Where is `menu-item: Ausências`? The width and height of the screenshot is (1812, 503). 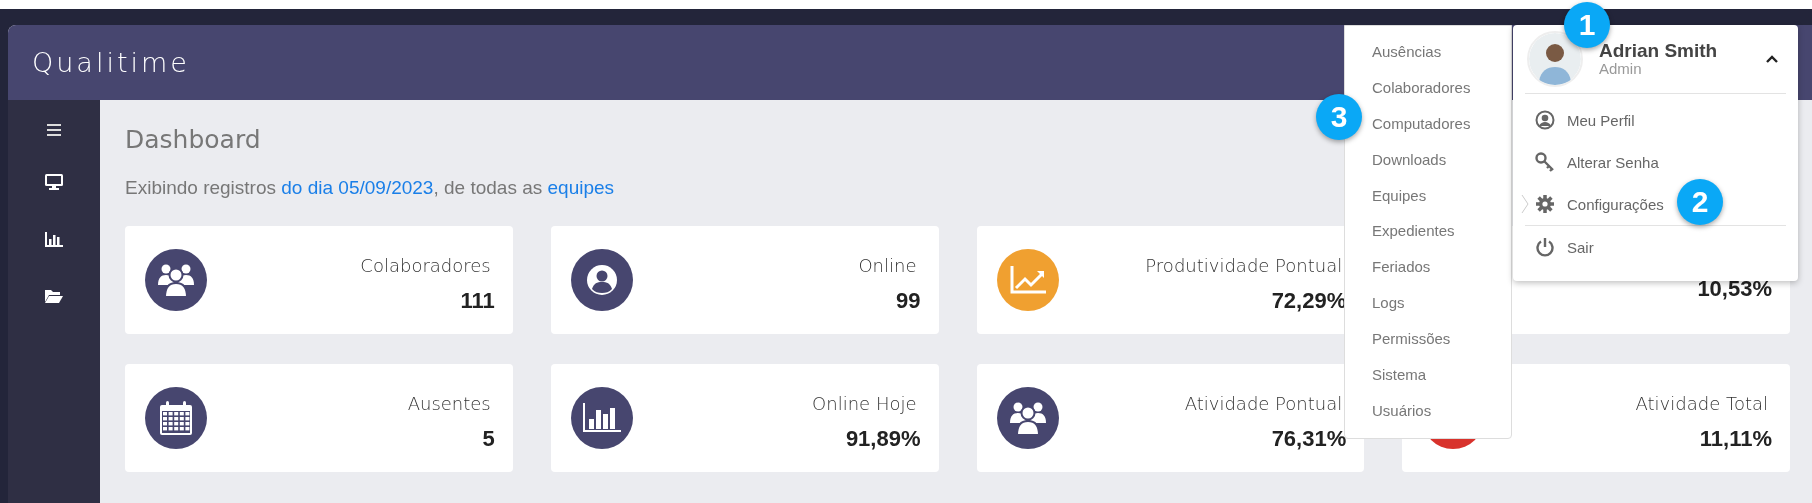
menu-item: Ausências is located at coordinates (1407, 52).